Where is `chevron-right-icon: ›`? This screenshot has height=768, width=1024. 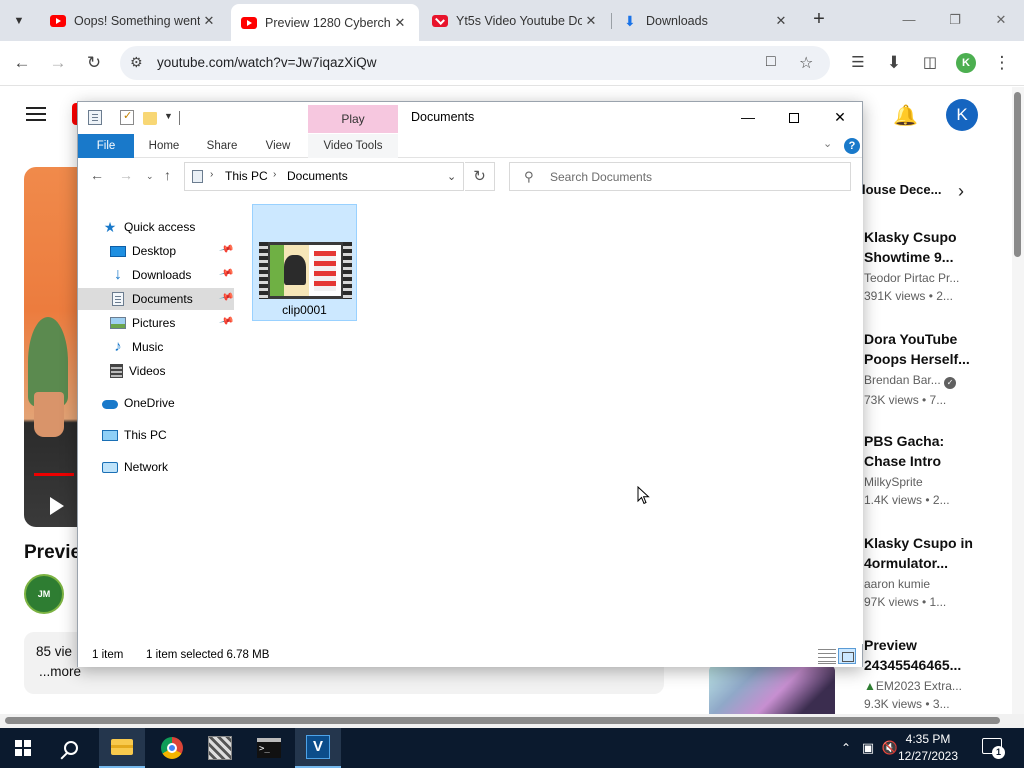
chevron-right-icon: › is located at coordinates (961, 191).